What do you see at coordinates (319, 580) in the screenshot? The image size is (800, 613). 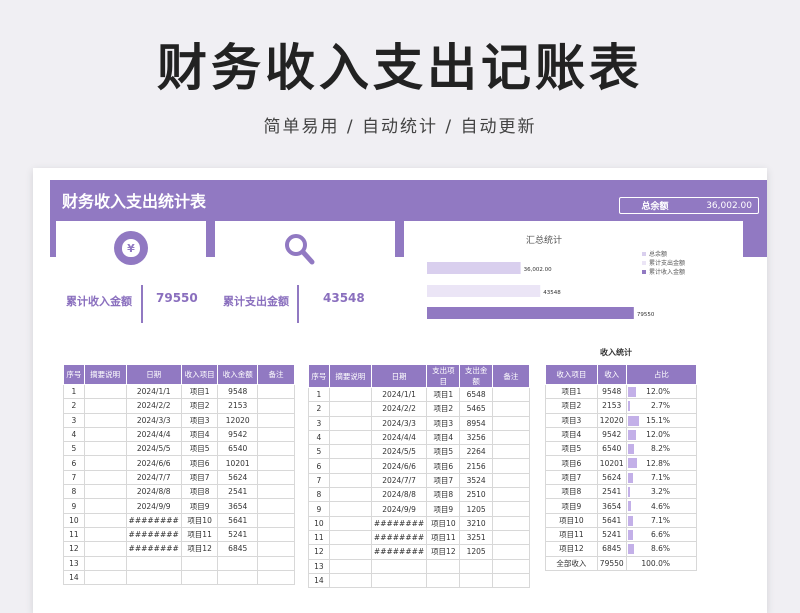 I see `table-cell: 14` at bounding box center [319, 580].